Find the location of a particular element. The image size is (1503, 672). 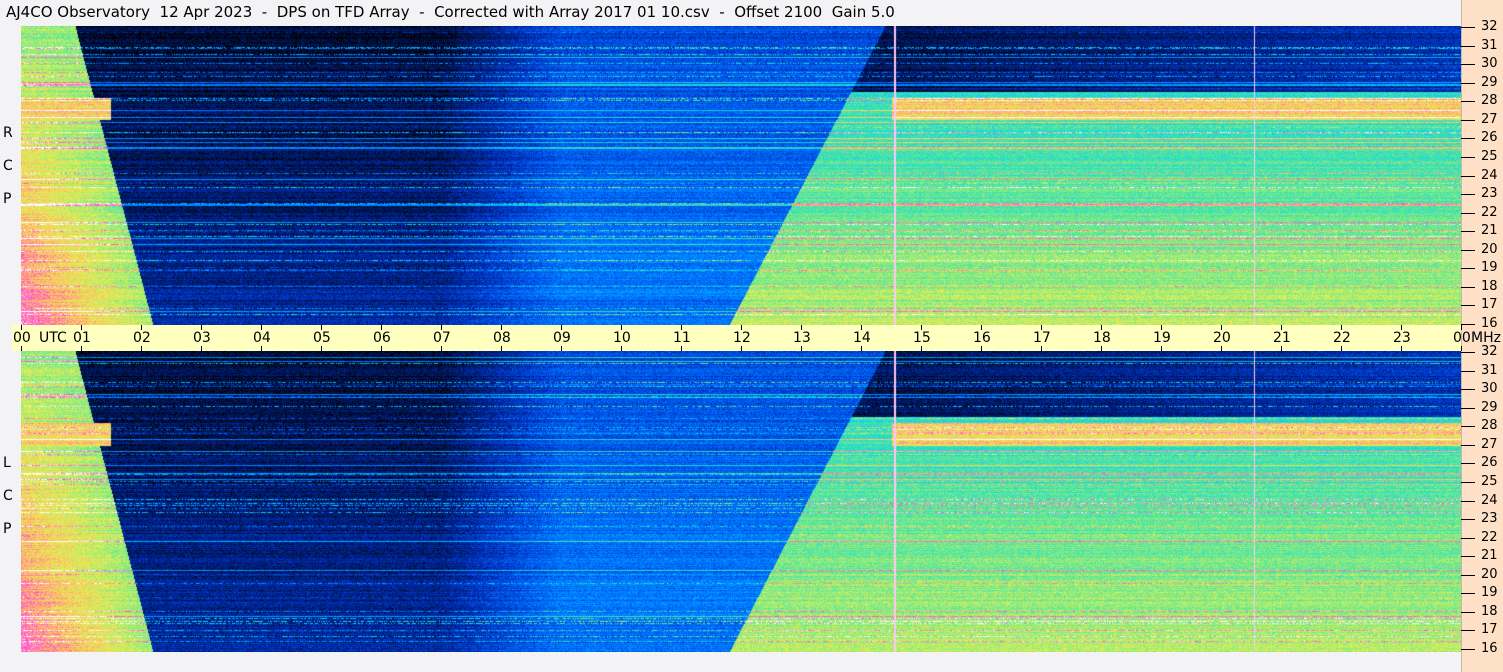

time-tick-label: 21 is located at coordinates (1282, 338).